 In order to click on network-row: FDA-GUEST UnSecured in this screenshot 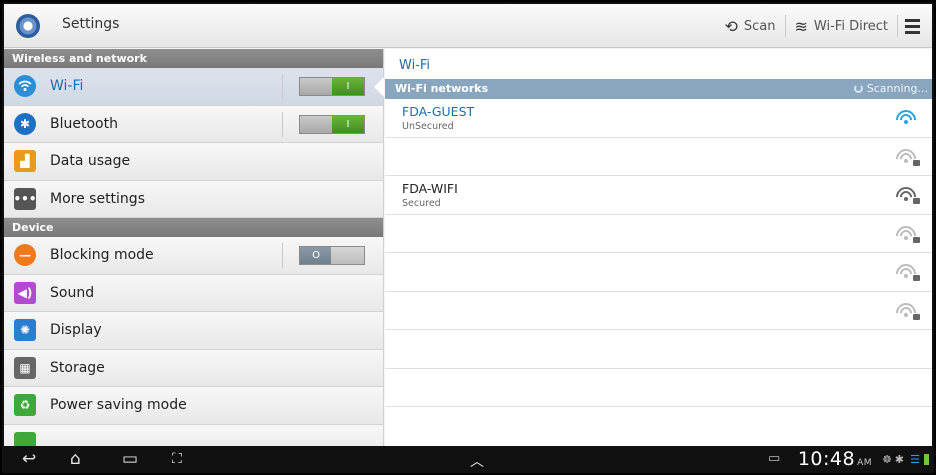, I will do `click(658, 118)`.